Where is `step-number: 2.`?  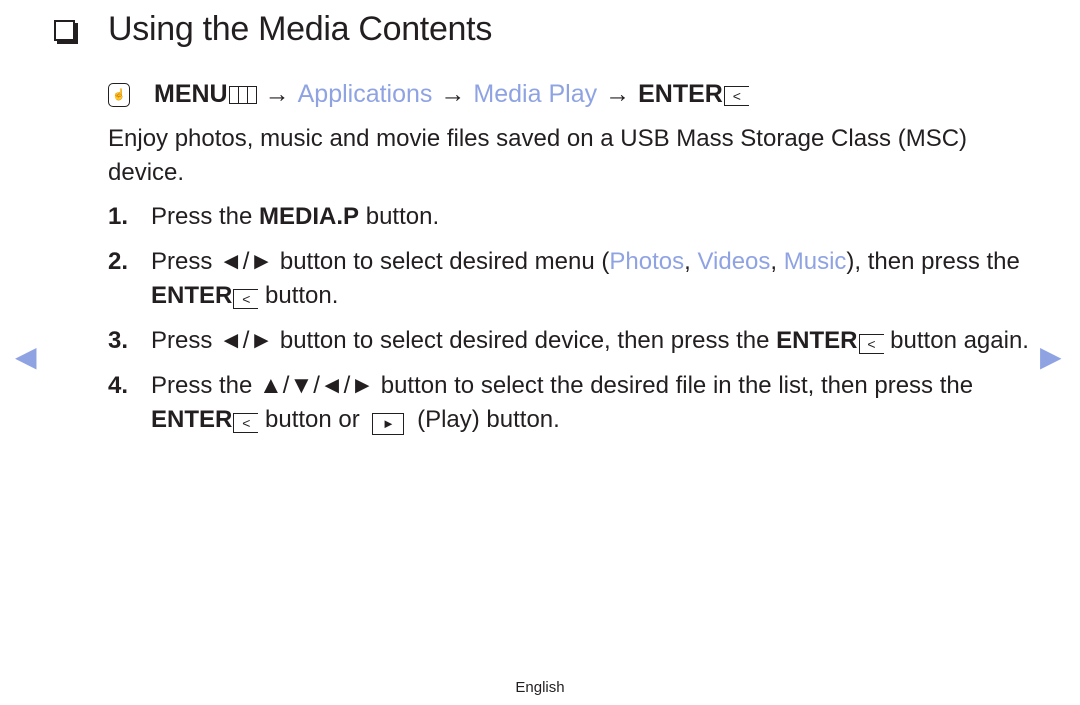 step-number: 2. is located at coordinates (118, 261).